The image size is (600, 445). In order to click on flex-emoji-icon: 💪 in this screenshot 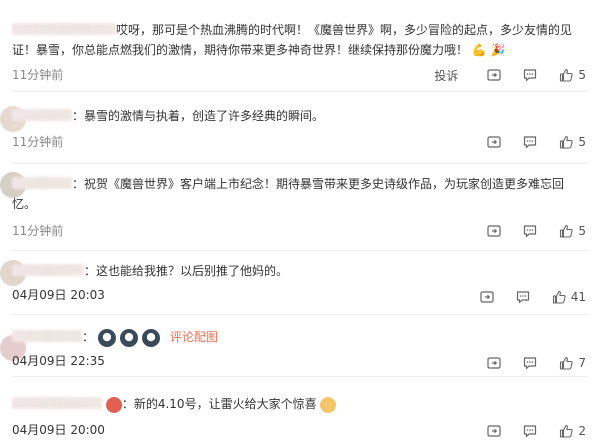, I will do `click(479, 50)`.